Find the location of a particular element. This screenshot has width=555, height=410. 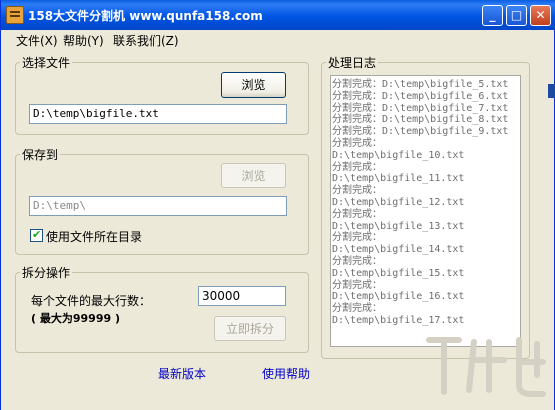

select-file-label: 选择文件 is located at coordinates (46, 62).